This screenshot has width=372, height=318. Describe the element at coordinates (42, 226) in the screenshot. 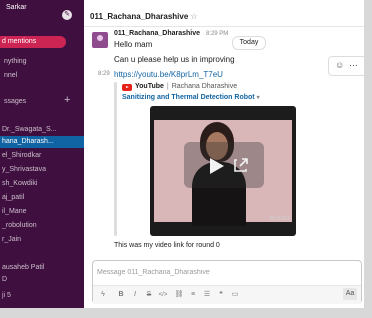

I see `sidebar-dm-item: _robolution` at that location.